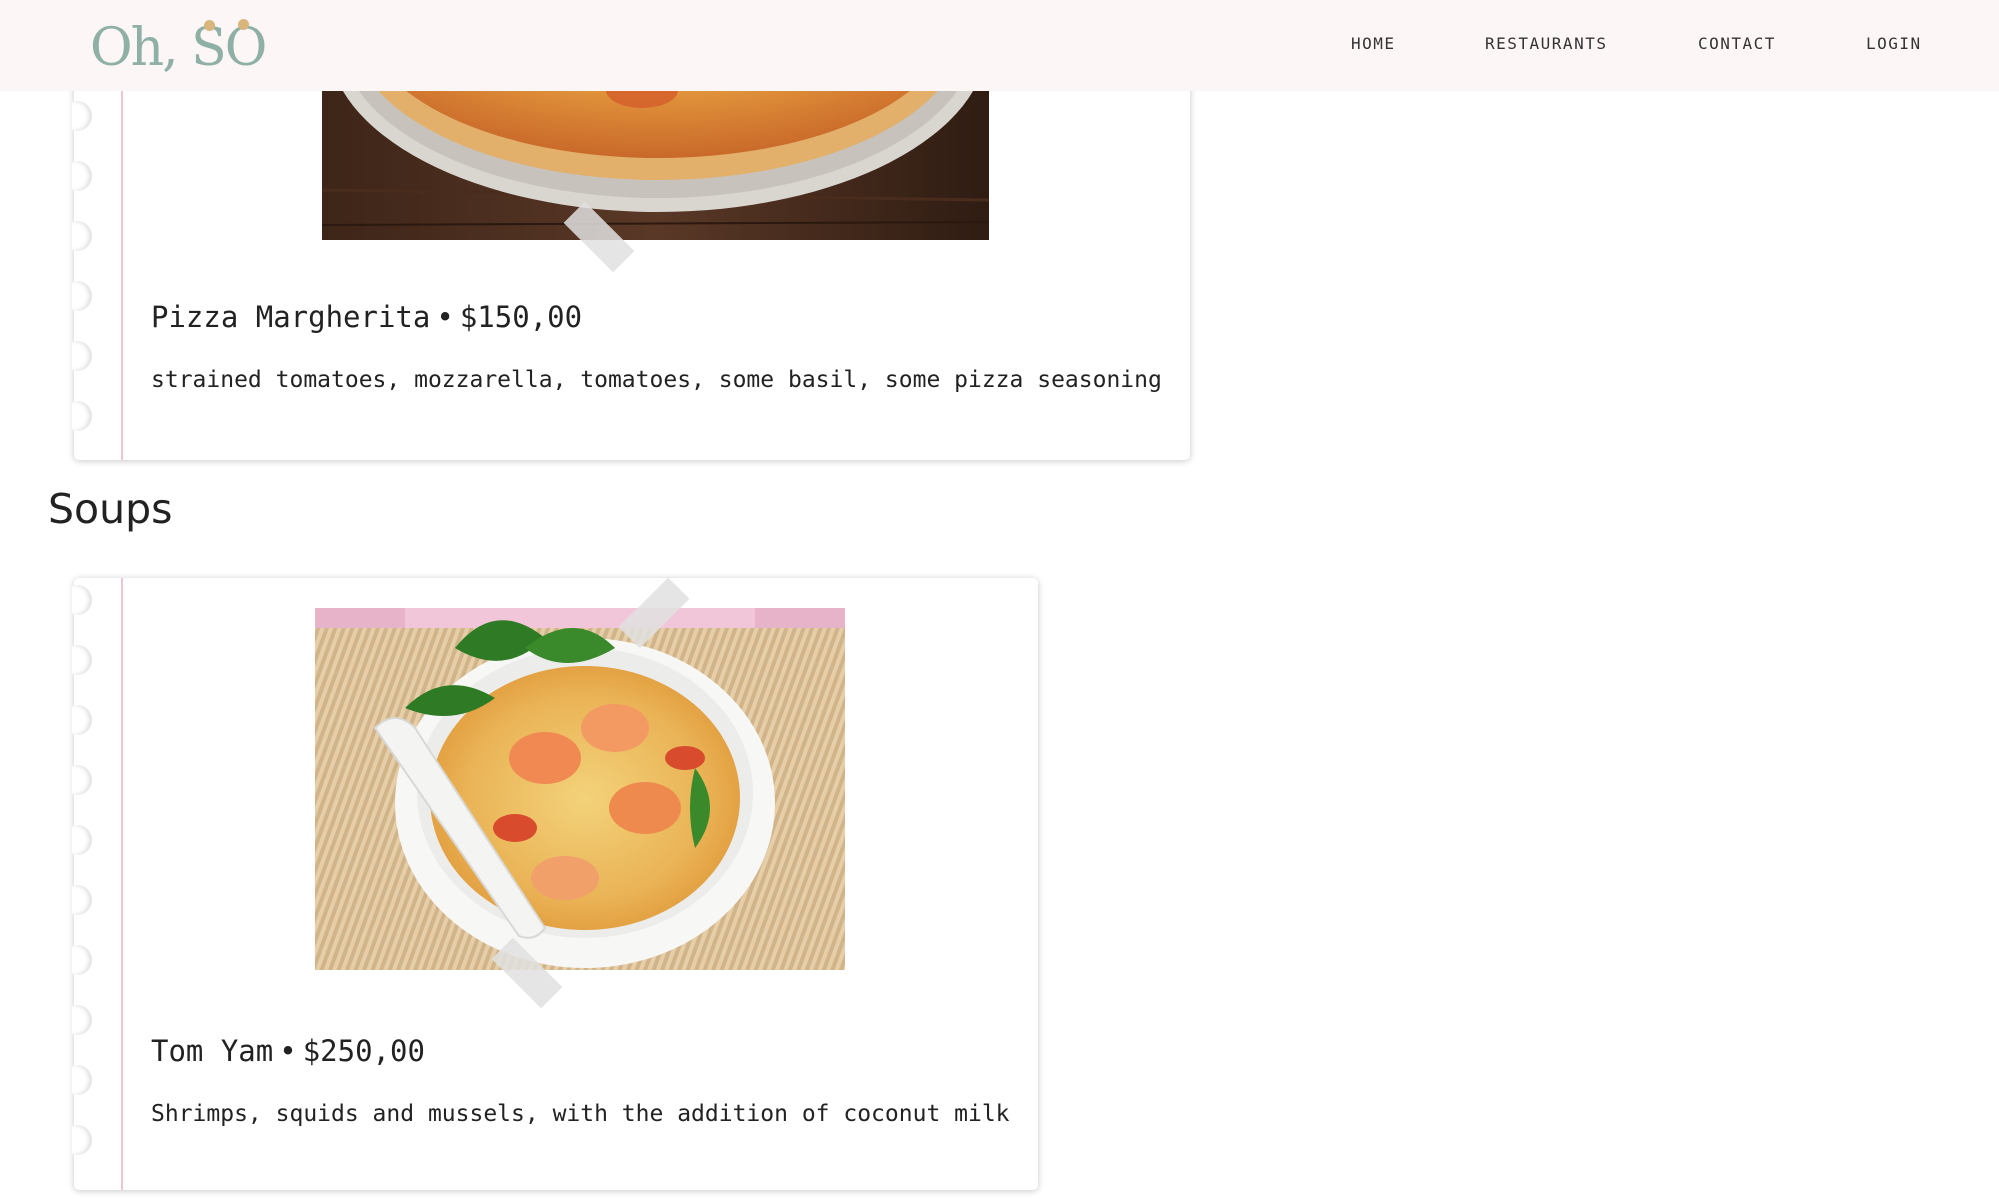  I want to click on site-header: Oh, SO HOME RESTAURANTS CONTACT LOGIN, so click(999, 45).